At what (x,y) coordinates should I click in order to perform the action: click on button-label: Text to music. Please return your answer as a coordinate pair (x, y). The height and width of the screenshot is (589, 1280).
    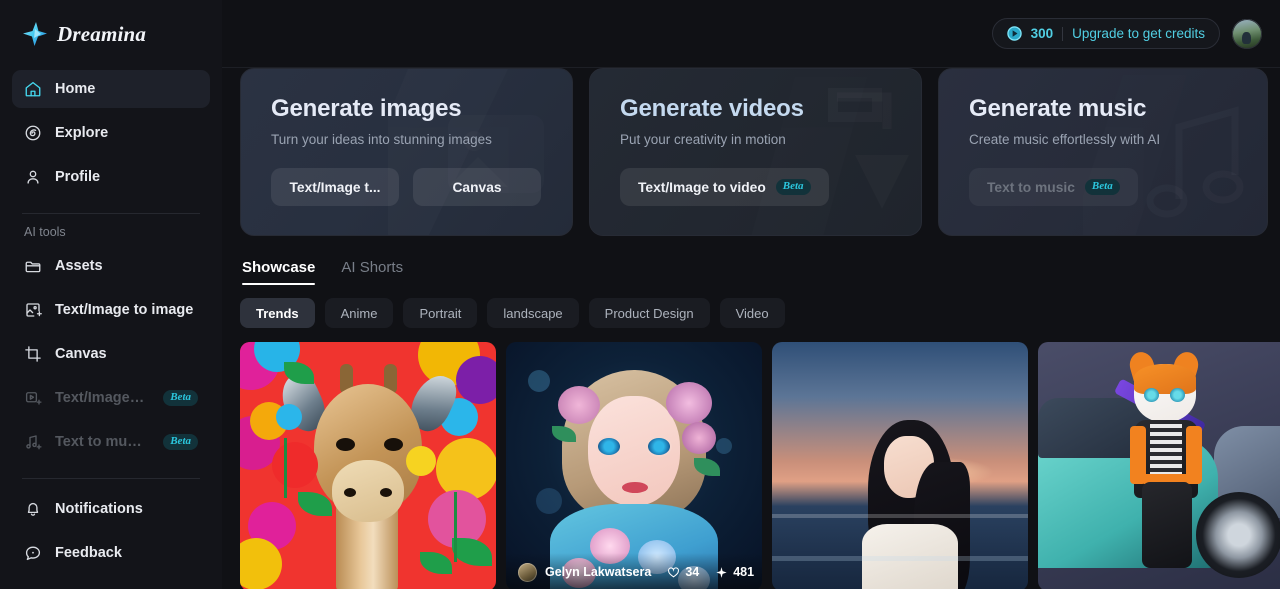
    Looking at the image, I should click on (1031, 187).